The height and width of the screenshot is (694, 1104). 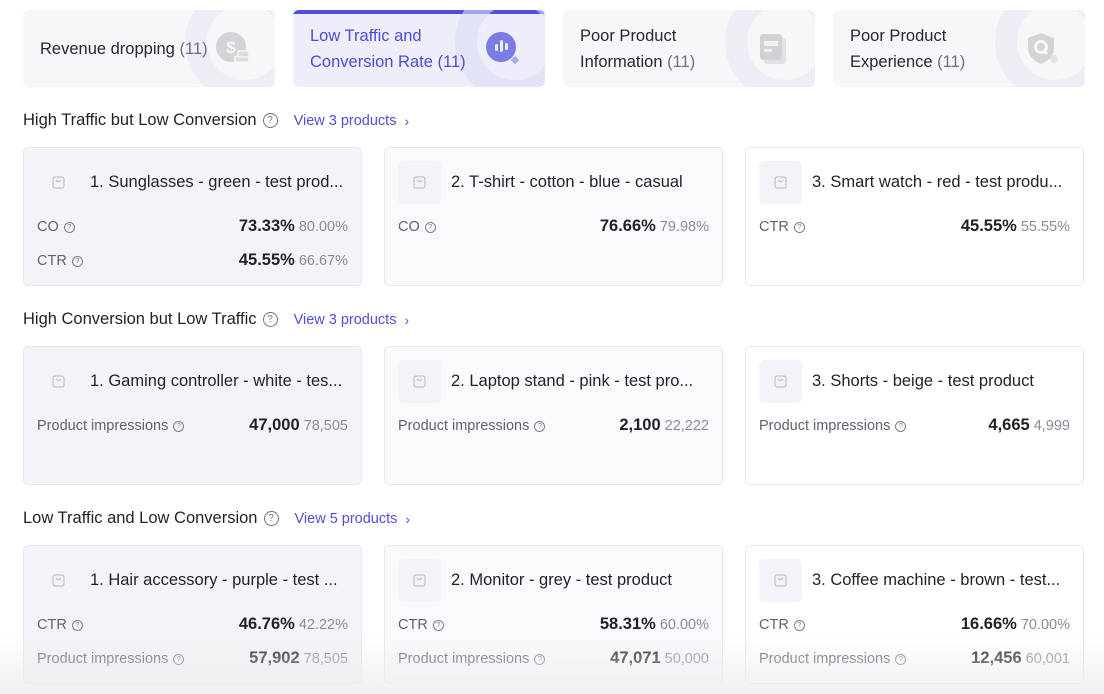 What do you see at coordinates (192, 624) in the screenshot?
I see `metric-row: CTR? 46.76% 42.22%` at bounding box center [192, 624].